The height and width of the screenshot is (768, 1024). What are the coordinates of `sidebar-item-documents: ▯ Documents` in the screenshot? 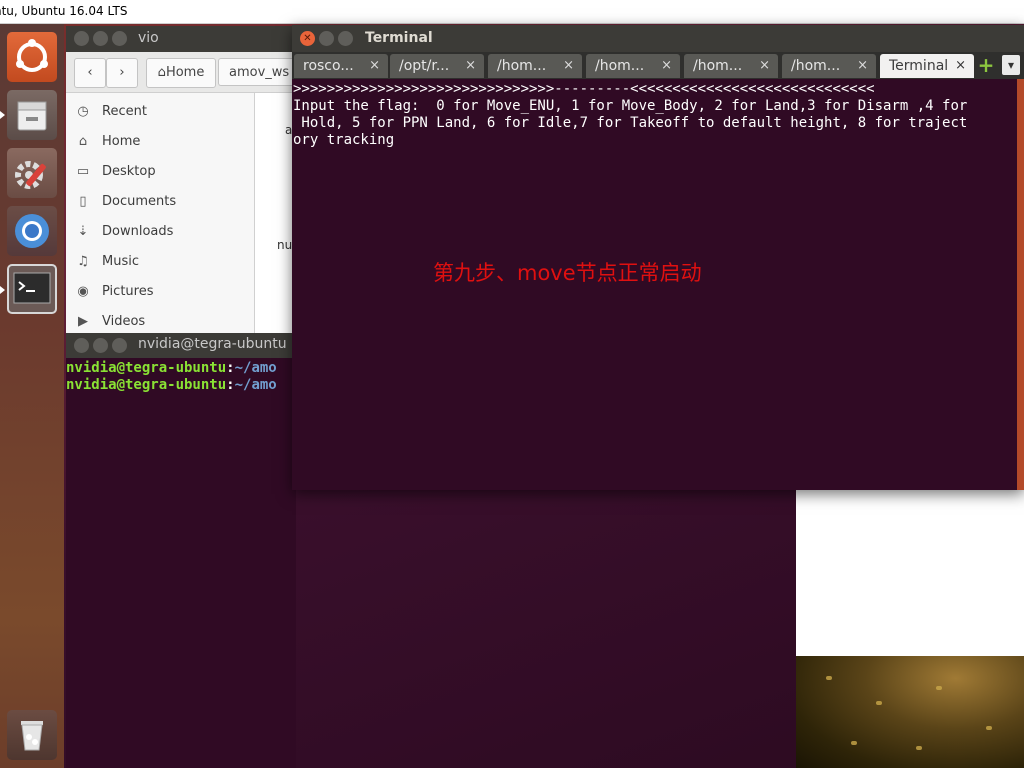 It's located at (160, 202).